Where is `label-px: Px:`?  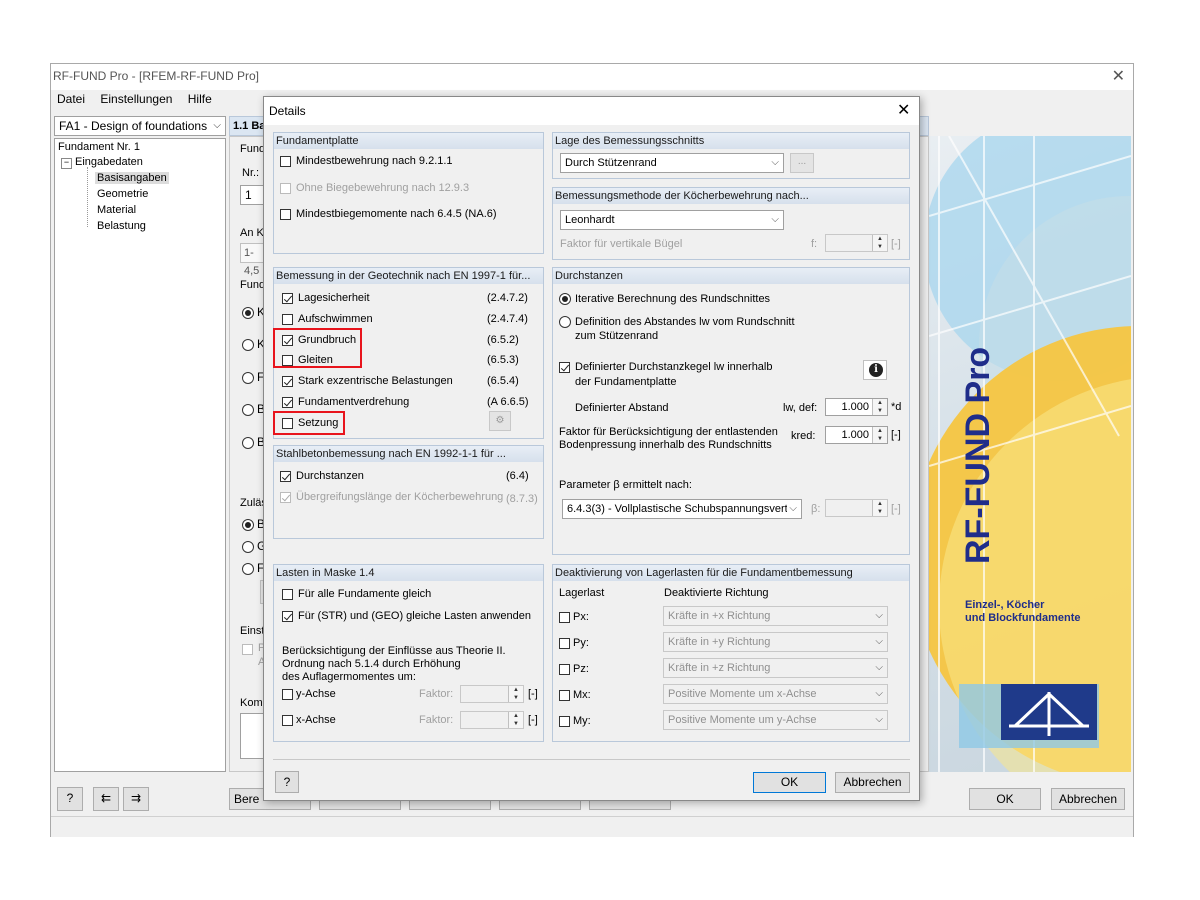 label-px: Px: is located at coordinates (581, 617).